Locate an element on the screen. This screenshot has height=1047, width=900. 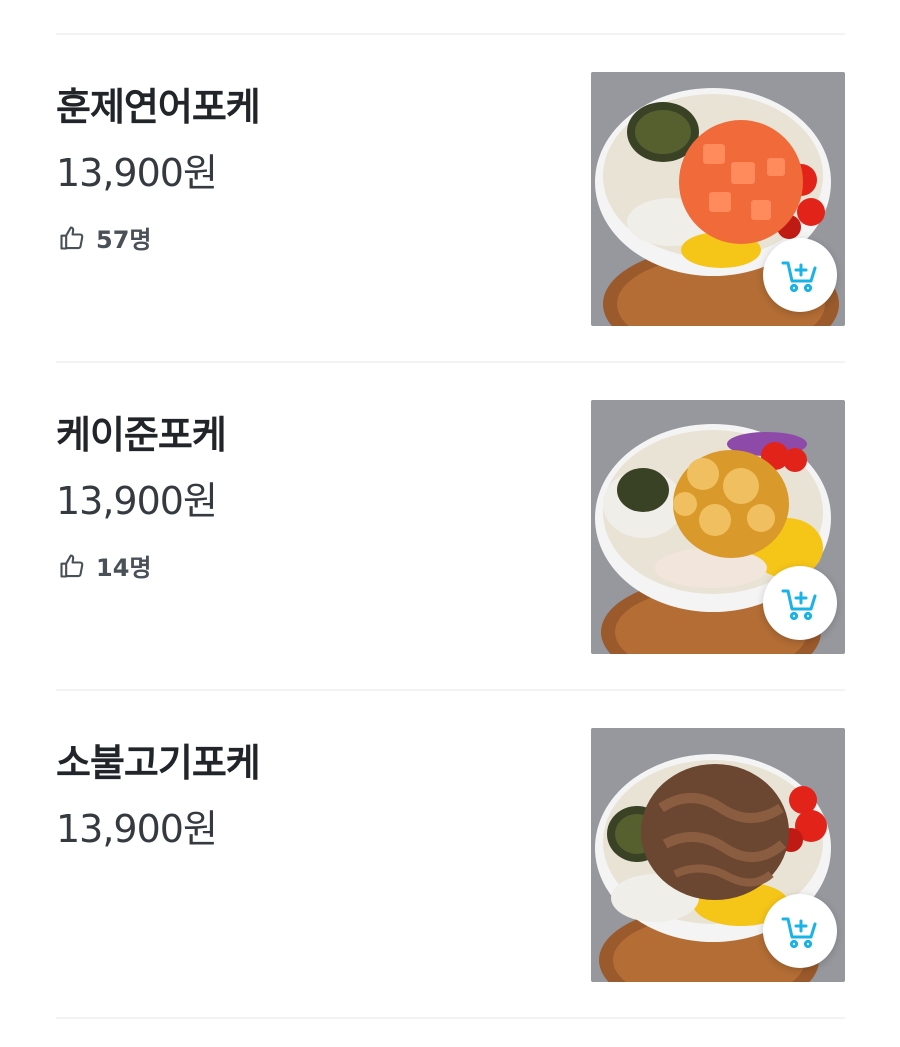
like-count: 14명 is located at coordinates (104, 565).